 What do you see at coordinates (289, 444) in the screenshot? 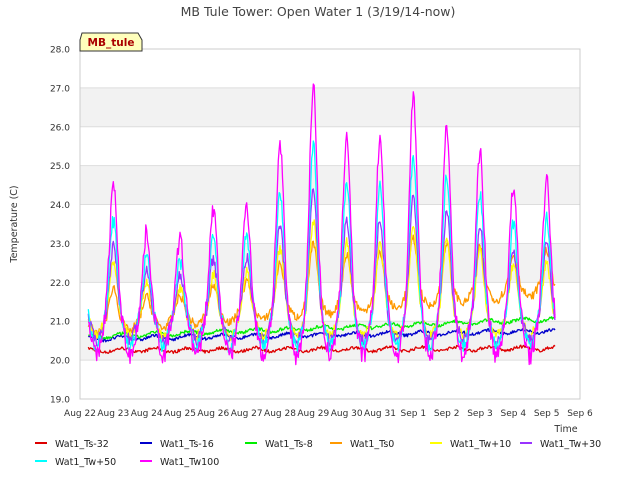
I see `legend-label: Wat1_Ts-8` at bounding box center [289, 444].